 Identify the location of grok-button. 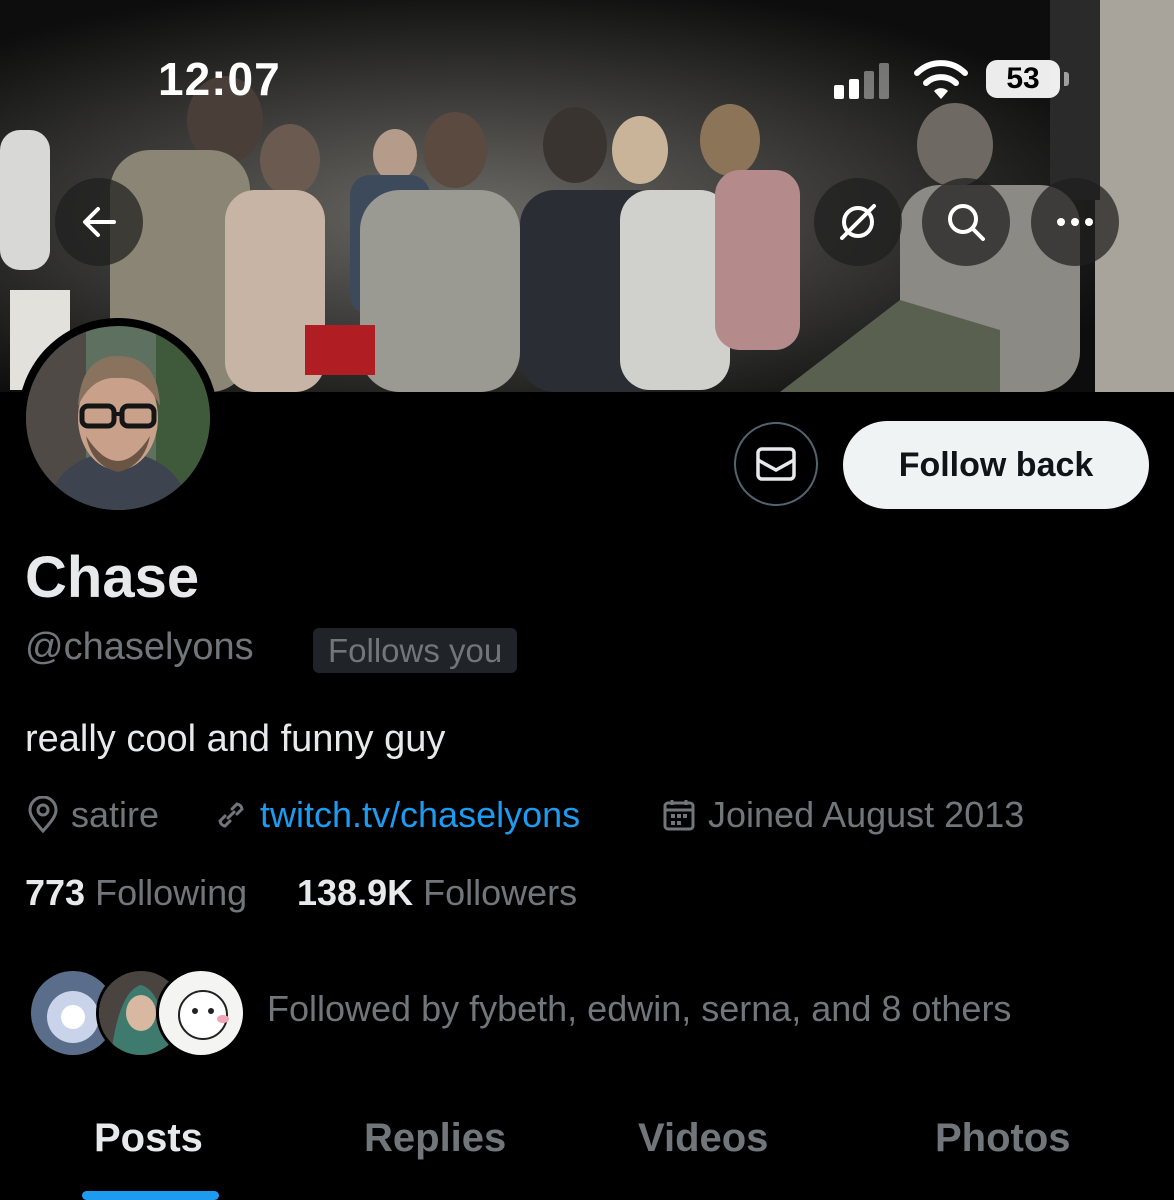
(858, 222).